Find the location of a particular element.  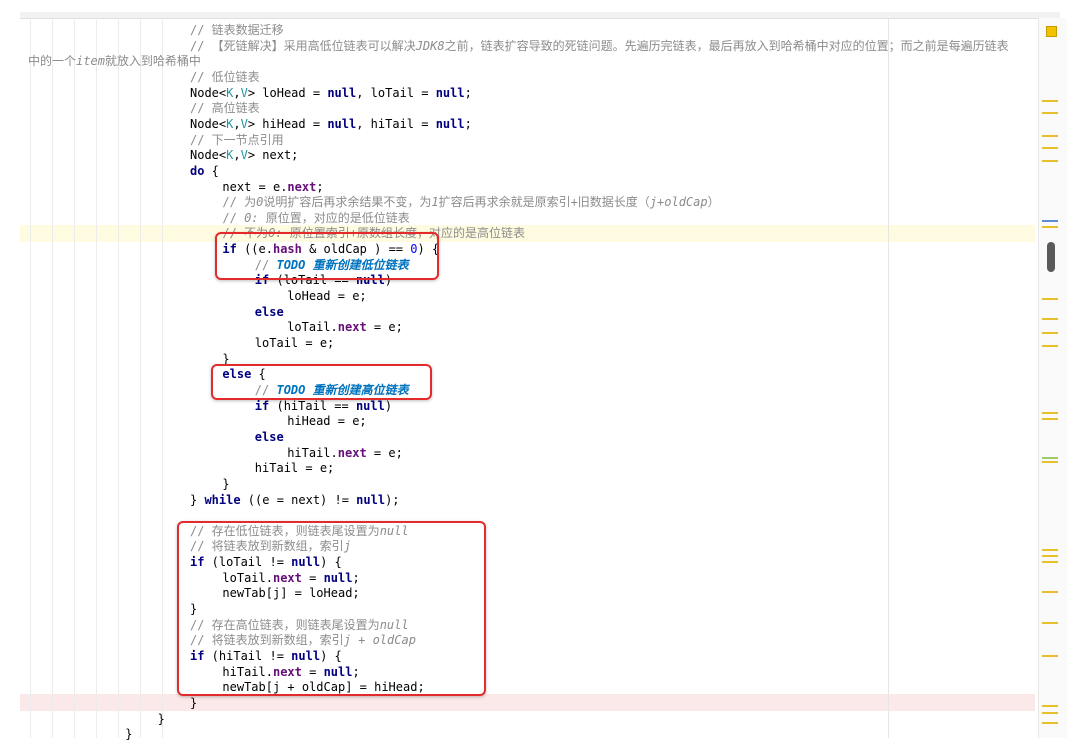

code-line: // 下一节点引用 is located at coordinates (237, 140).